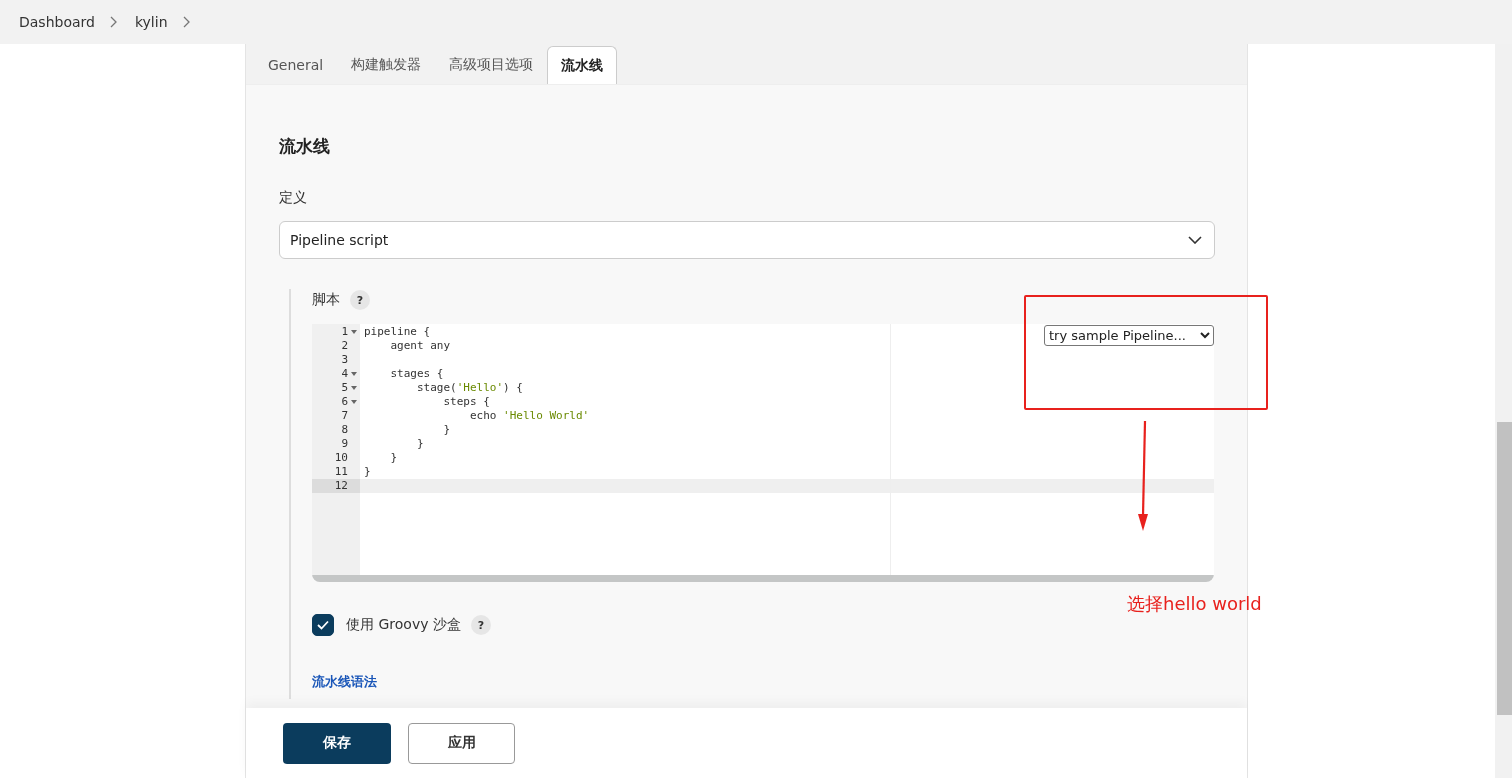 This screenshot has width=1512, height=778. What do you see at coordinates (336, 388) in the screenshot?
I see `line-number: 5` at bounding box center [336, 388].